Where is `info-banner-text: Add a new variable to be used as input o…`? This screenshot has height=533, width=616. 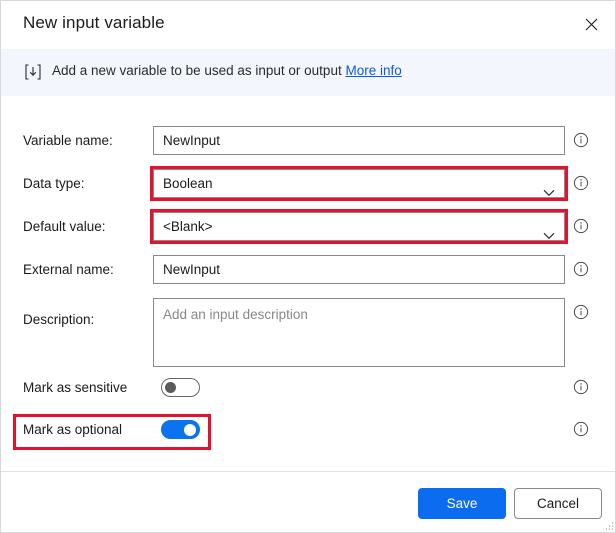
info-banner-text: Add a new variable to be used as input o… is located at coordinates (227, 70).